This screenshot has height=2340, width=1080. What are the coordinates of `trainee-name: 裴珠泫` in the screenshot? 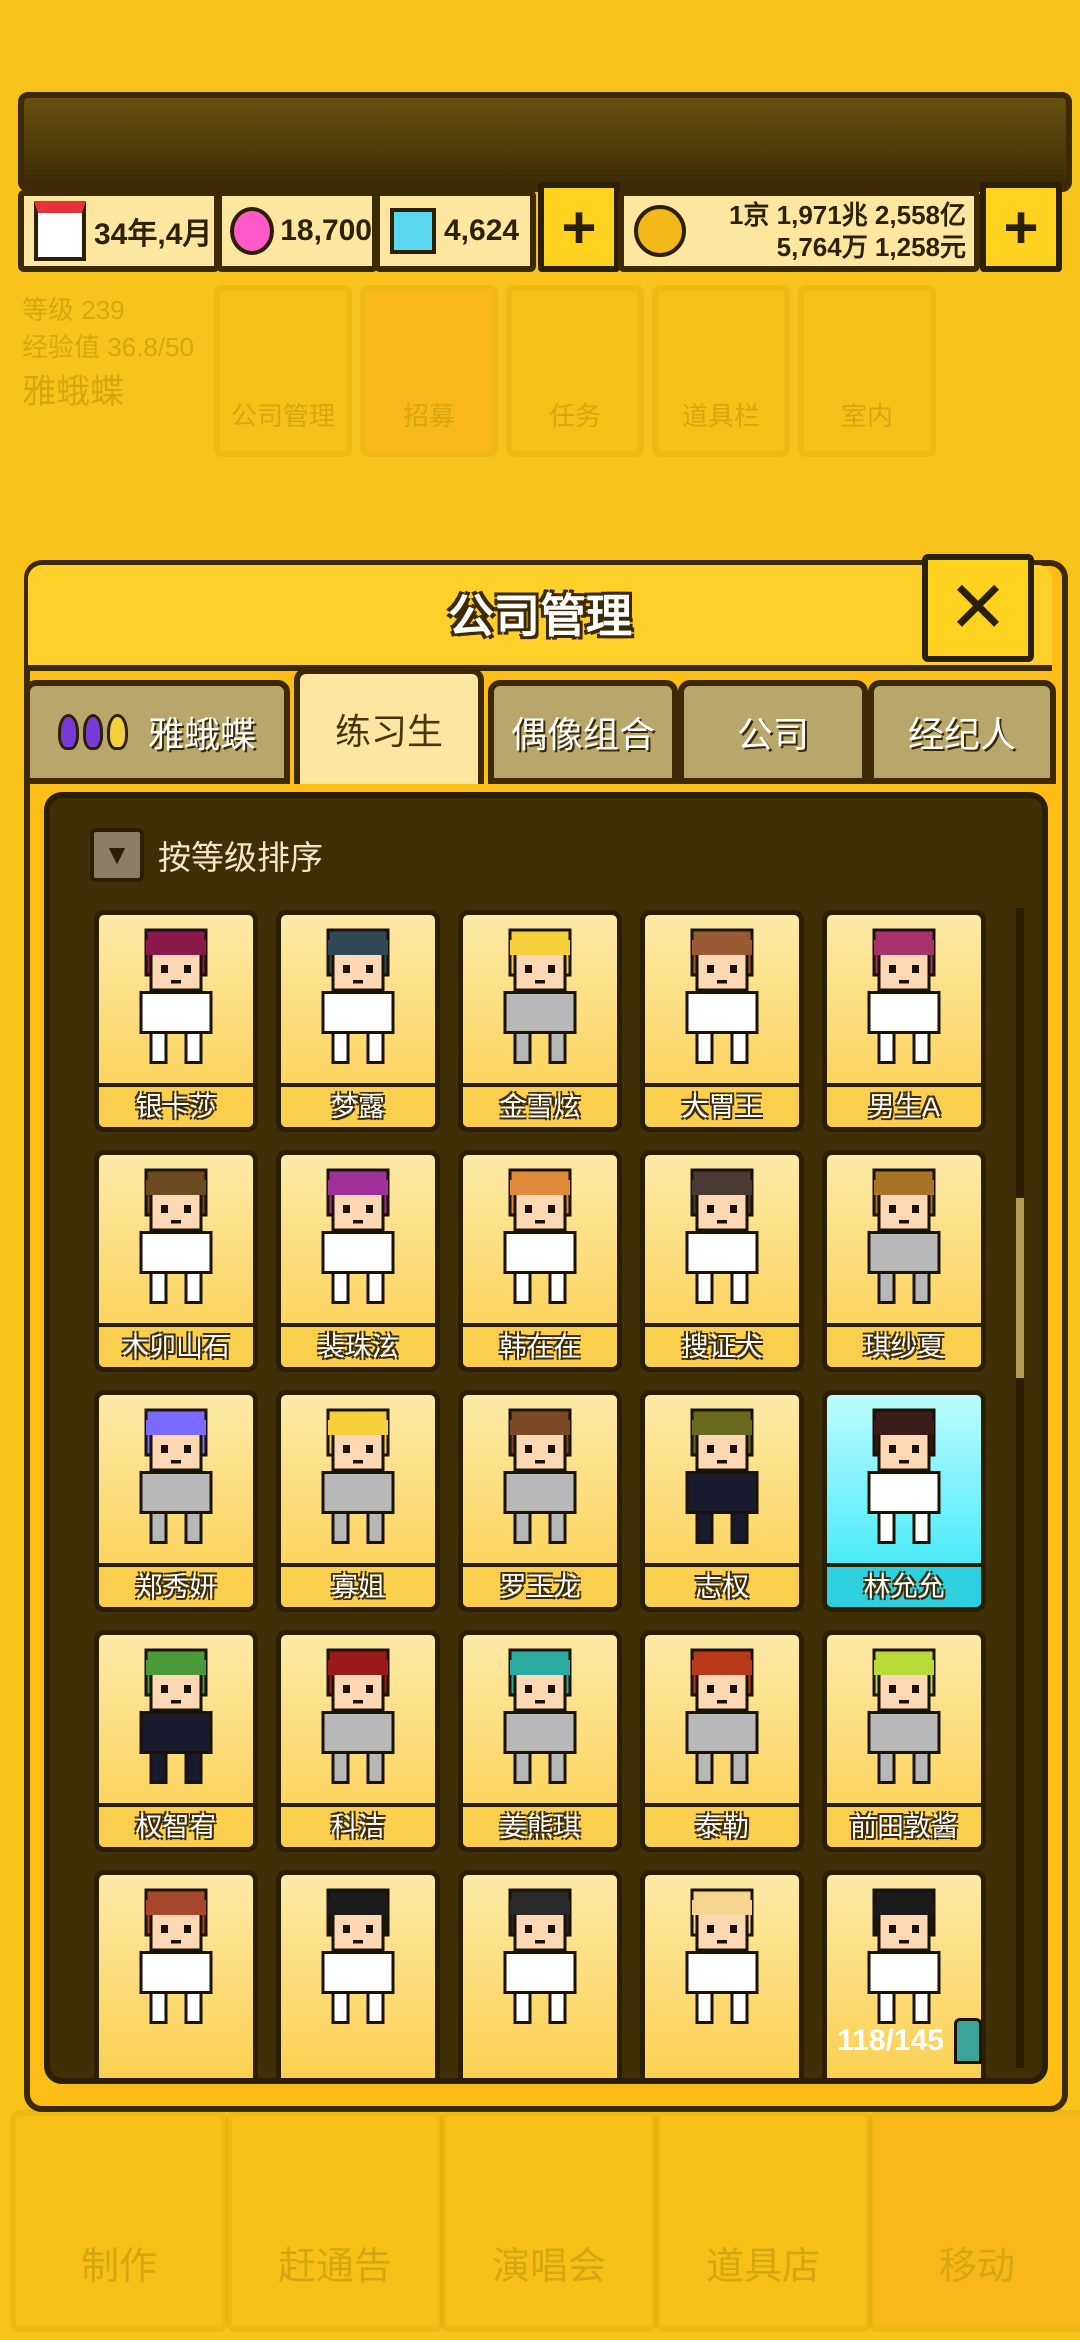 It's located at (358, 1345).